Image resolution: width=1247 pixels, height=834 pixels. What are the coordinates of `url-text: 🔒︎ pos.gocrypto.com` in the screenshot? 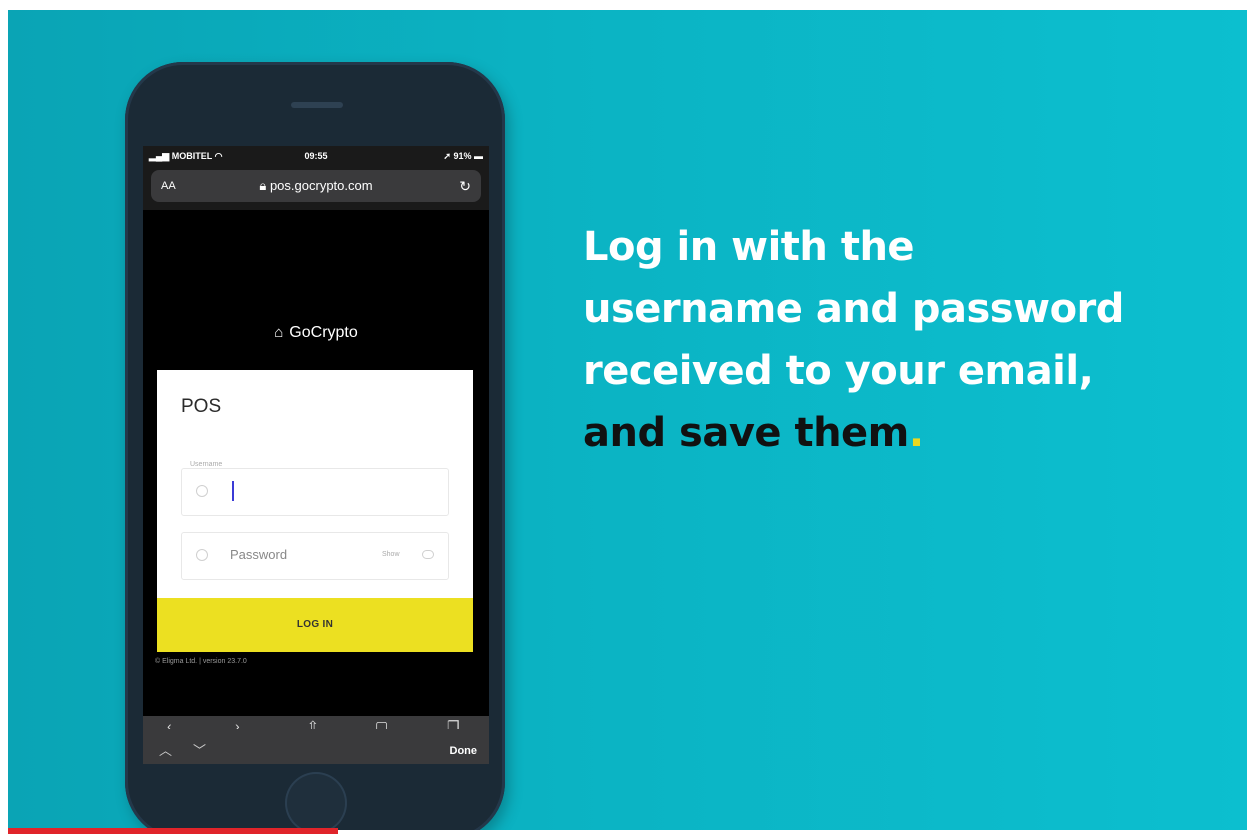 It's located at (316, 185).